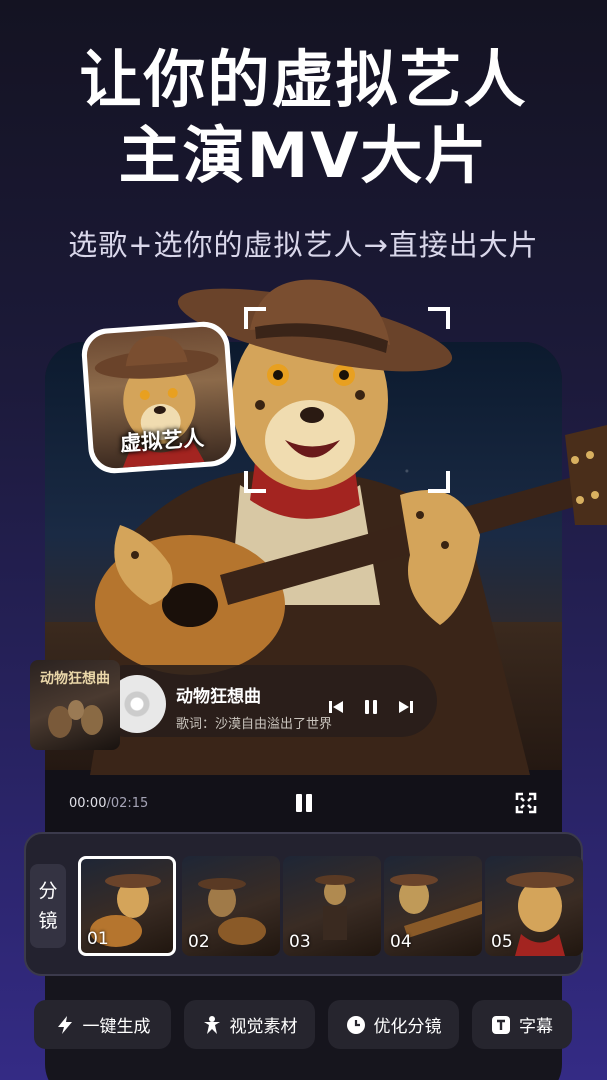  Describe the element at coordinates (433, 906) in the screenshot. I see `storyboard-frame: 04` at that location.